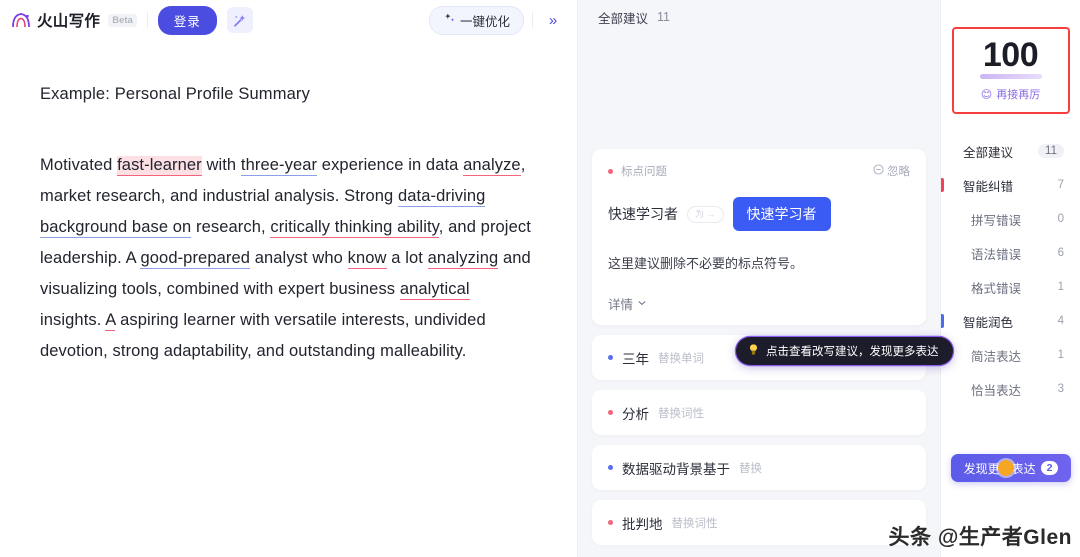 Image resolution: width=1080 pixels, height=557 pixels. I want to click on toolbar-right-group: 一键优化 », so click(496, 20).